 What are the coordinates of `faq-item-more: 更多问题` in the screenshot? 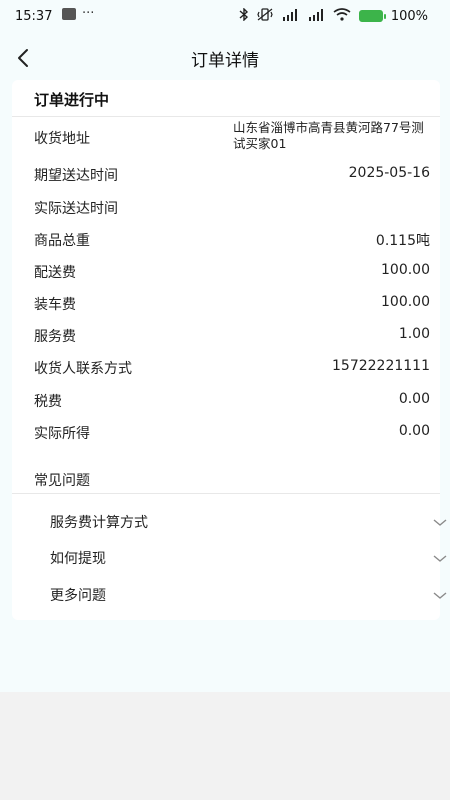 It's located at (248, 597).